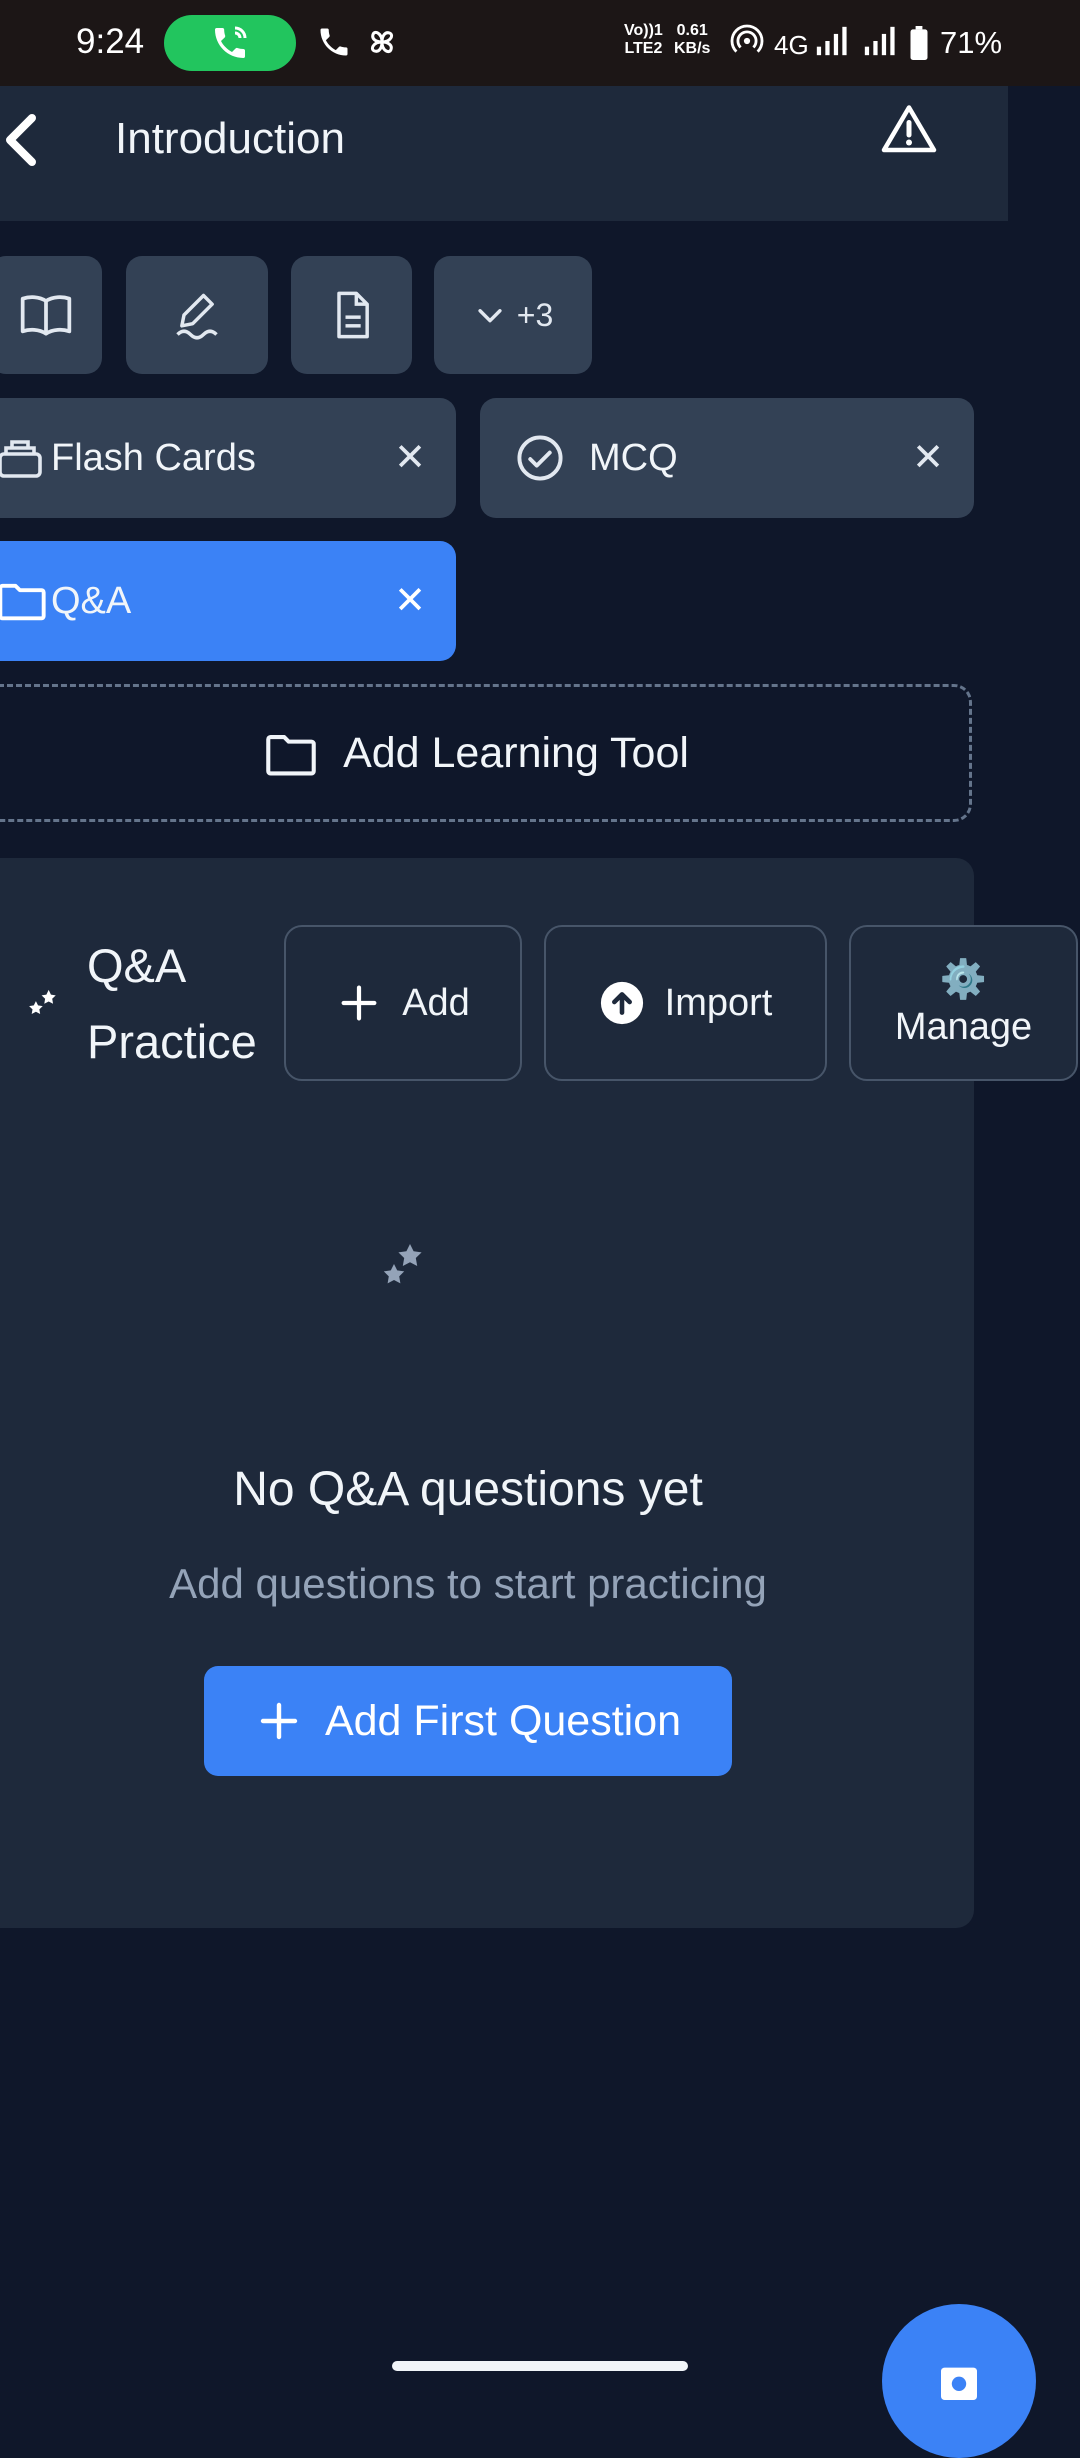  Describe the element at coordinates (516, 752) in the screenshot. I see `add-learning-tool-label: Add Learning Tool` at that location.